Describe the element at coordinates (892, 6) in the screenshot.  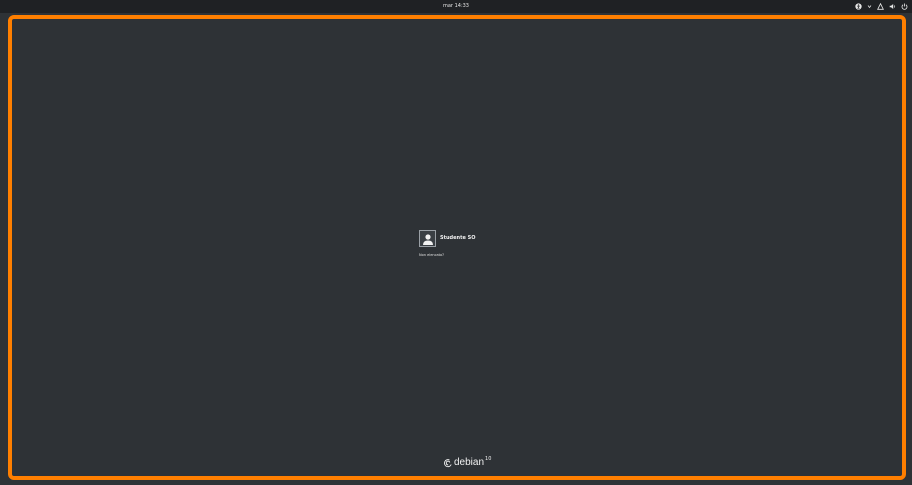
I see `volume-icon` at that location.